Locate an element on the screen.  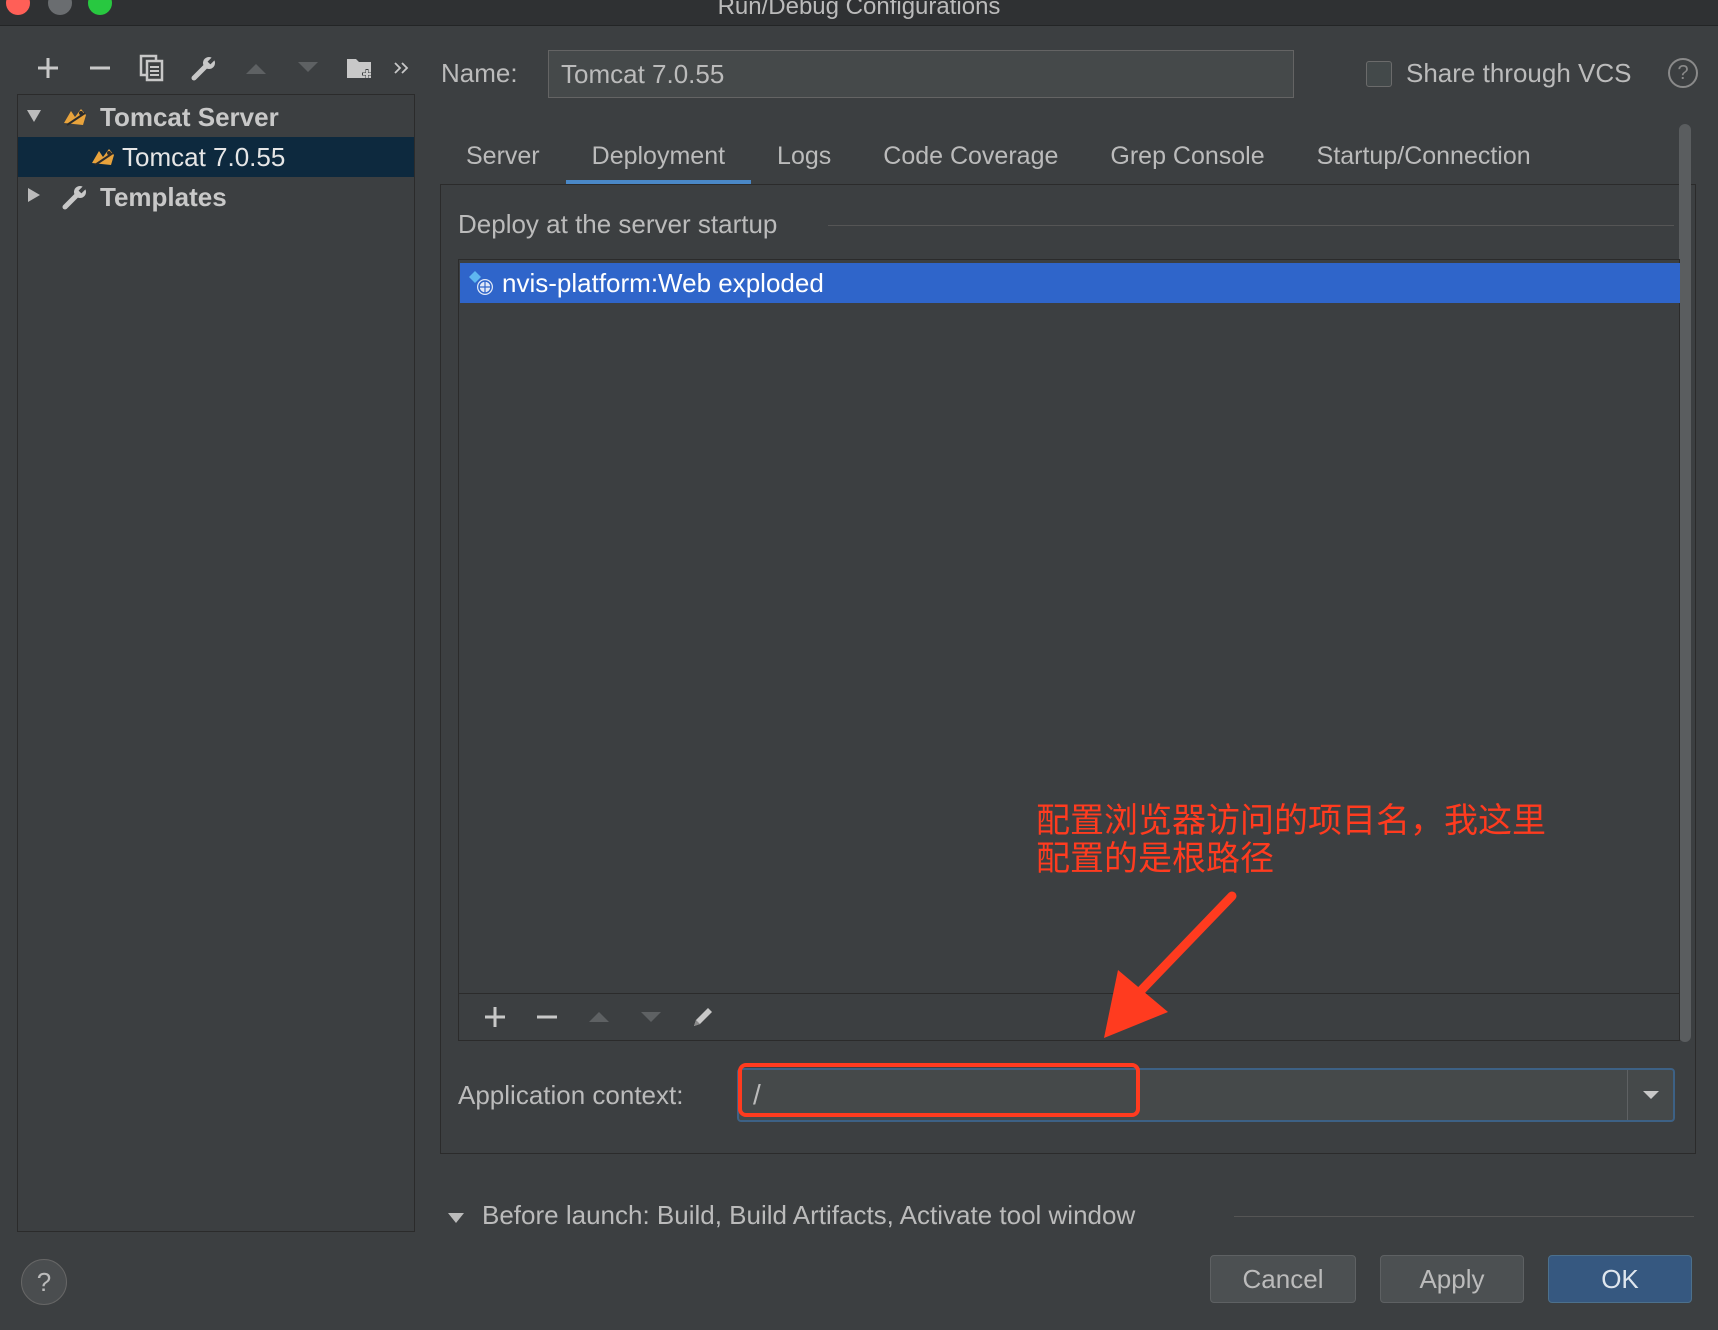
cancel-button: Cancel is located at coordinates (1283, 1279).